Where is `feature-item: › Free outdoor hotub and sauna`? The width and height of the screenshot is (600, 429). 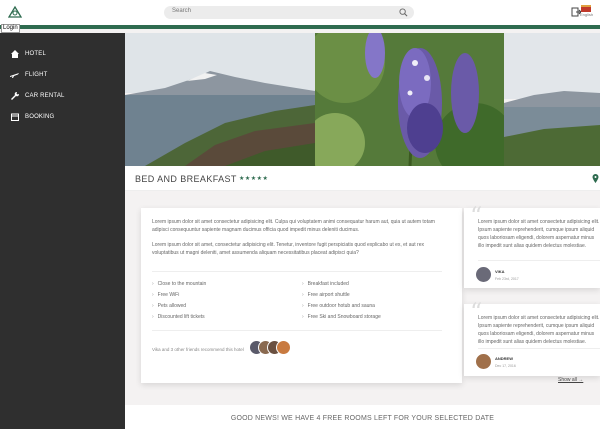 feature-item: › Free outdoor hotub and sauna is located at coordinates (338, 306).